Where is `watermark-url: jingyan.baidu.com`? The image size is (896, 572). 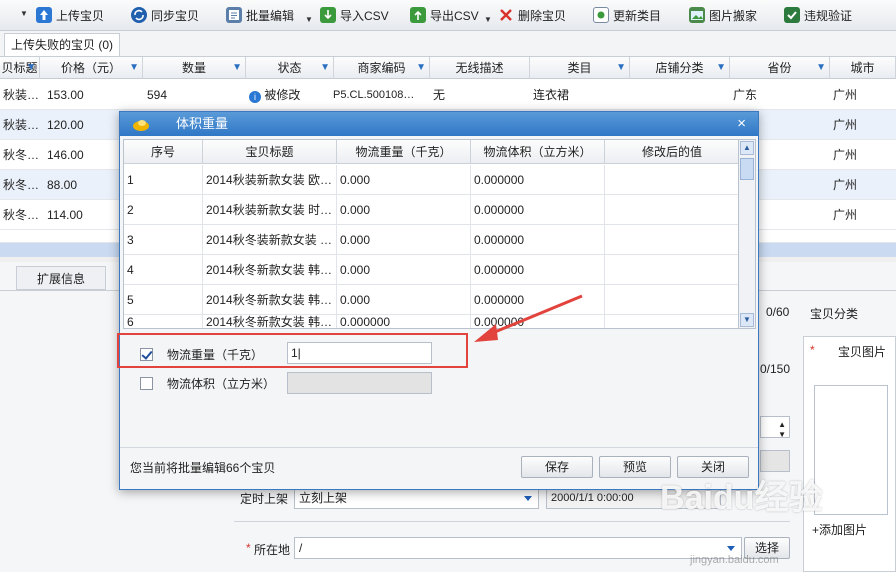 watermark-url: jingyan.baidu.com is located at coordinates (734, 560).